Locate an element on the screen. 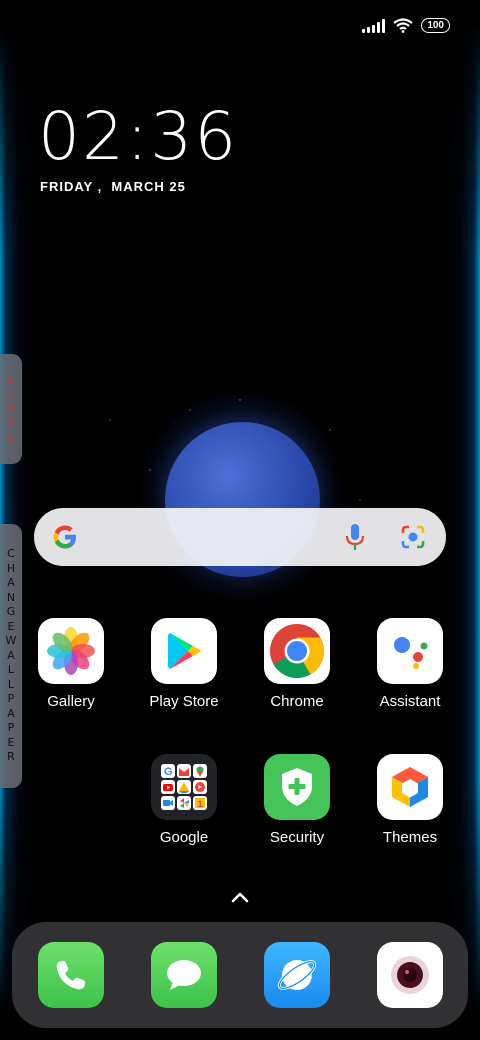 This screenshot has height=1040, width=480. camera-icon is located at coordinates (410, 975).